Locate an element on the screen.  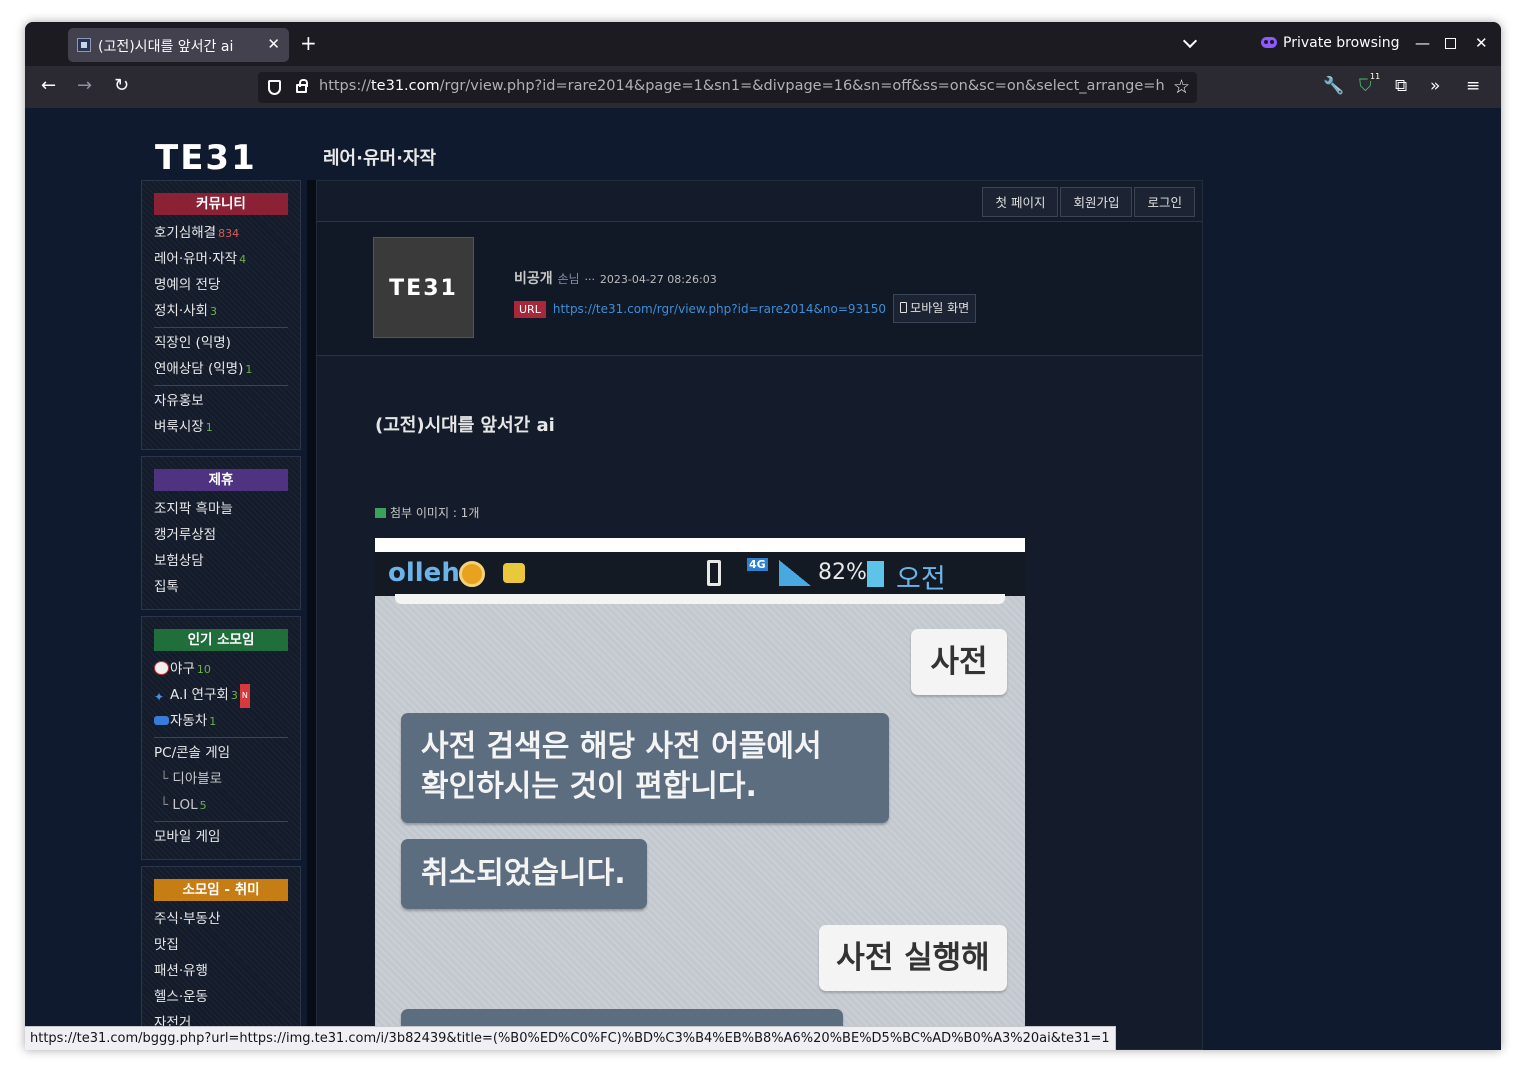
sidebar-item-label: 레어·유머·자작 is located at coordinates (196, 259).